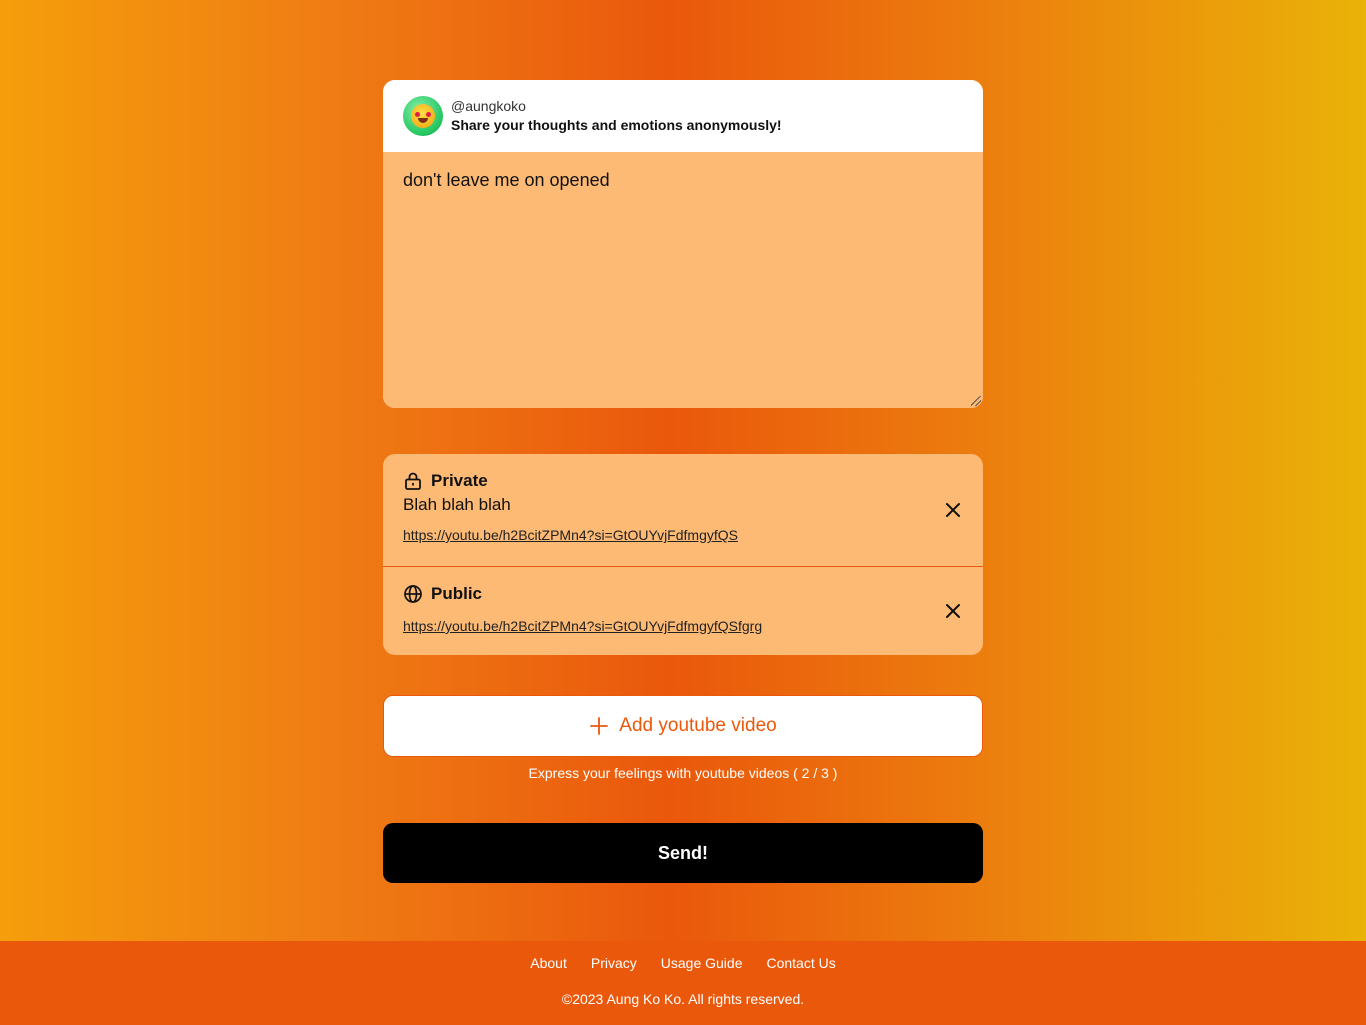 The image size is (1366, 1025). Describe the element at coordinates (614, 963) in the screenshot. I see `footer-link-privacy: Privacy` at that location.